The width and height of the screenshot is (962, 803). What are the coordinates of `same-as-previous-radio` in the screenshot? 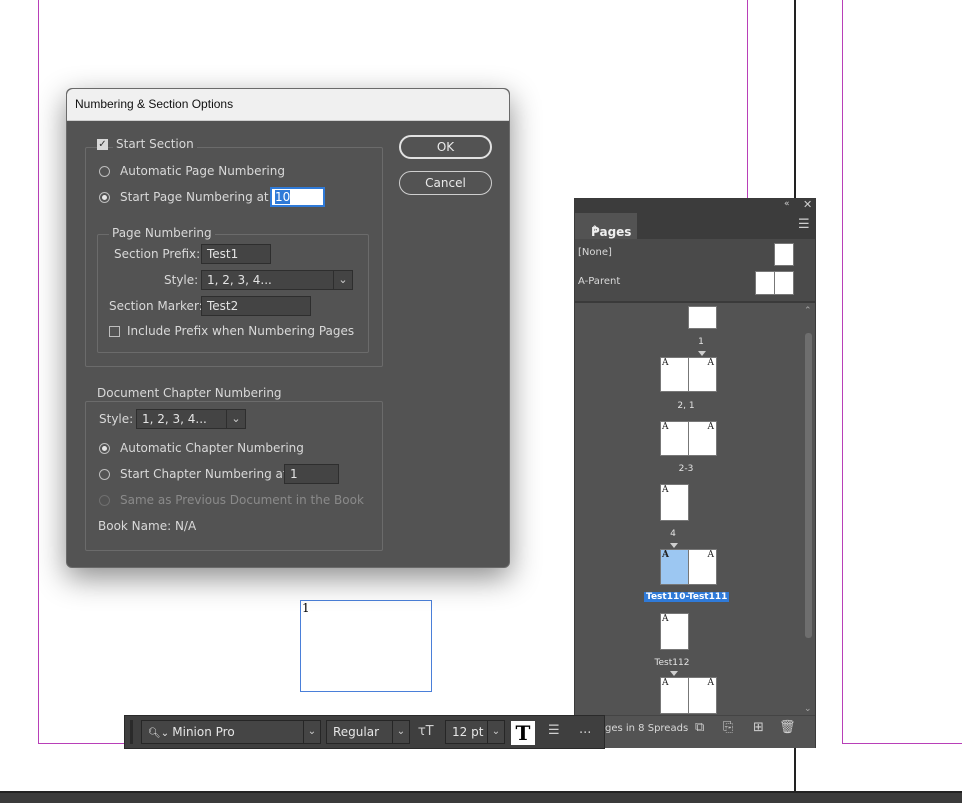 It's located at (104, 500).